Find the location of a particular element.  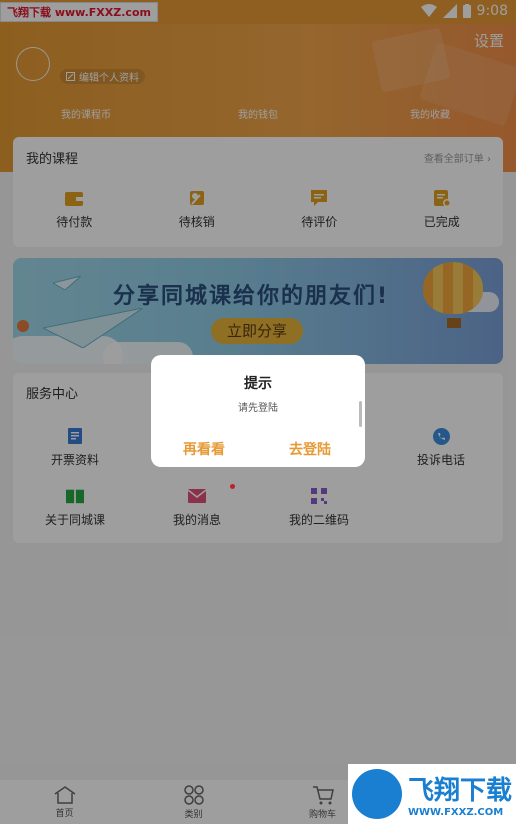

login-prompt-dialog: 提示 请先登陆 再看看 去登陆 is located at coordinates (258, 411).